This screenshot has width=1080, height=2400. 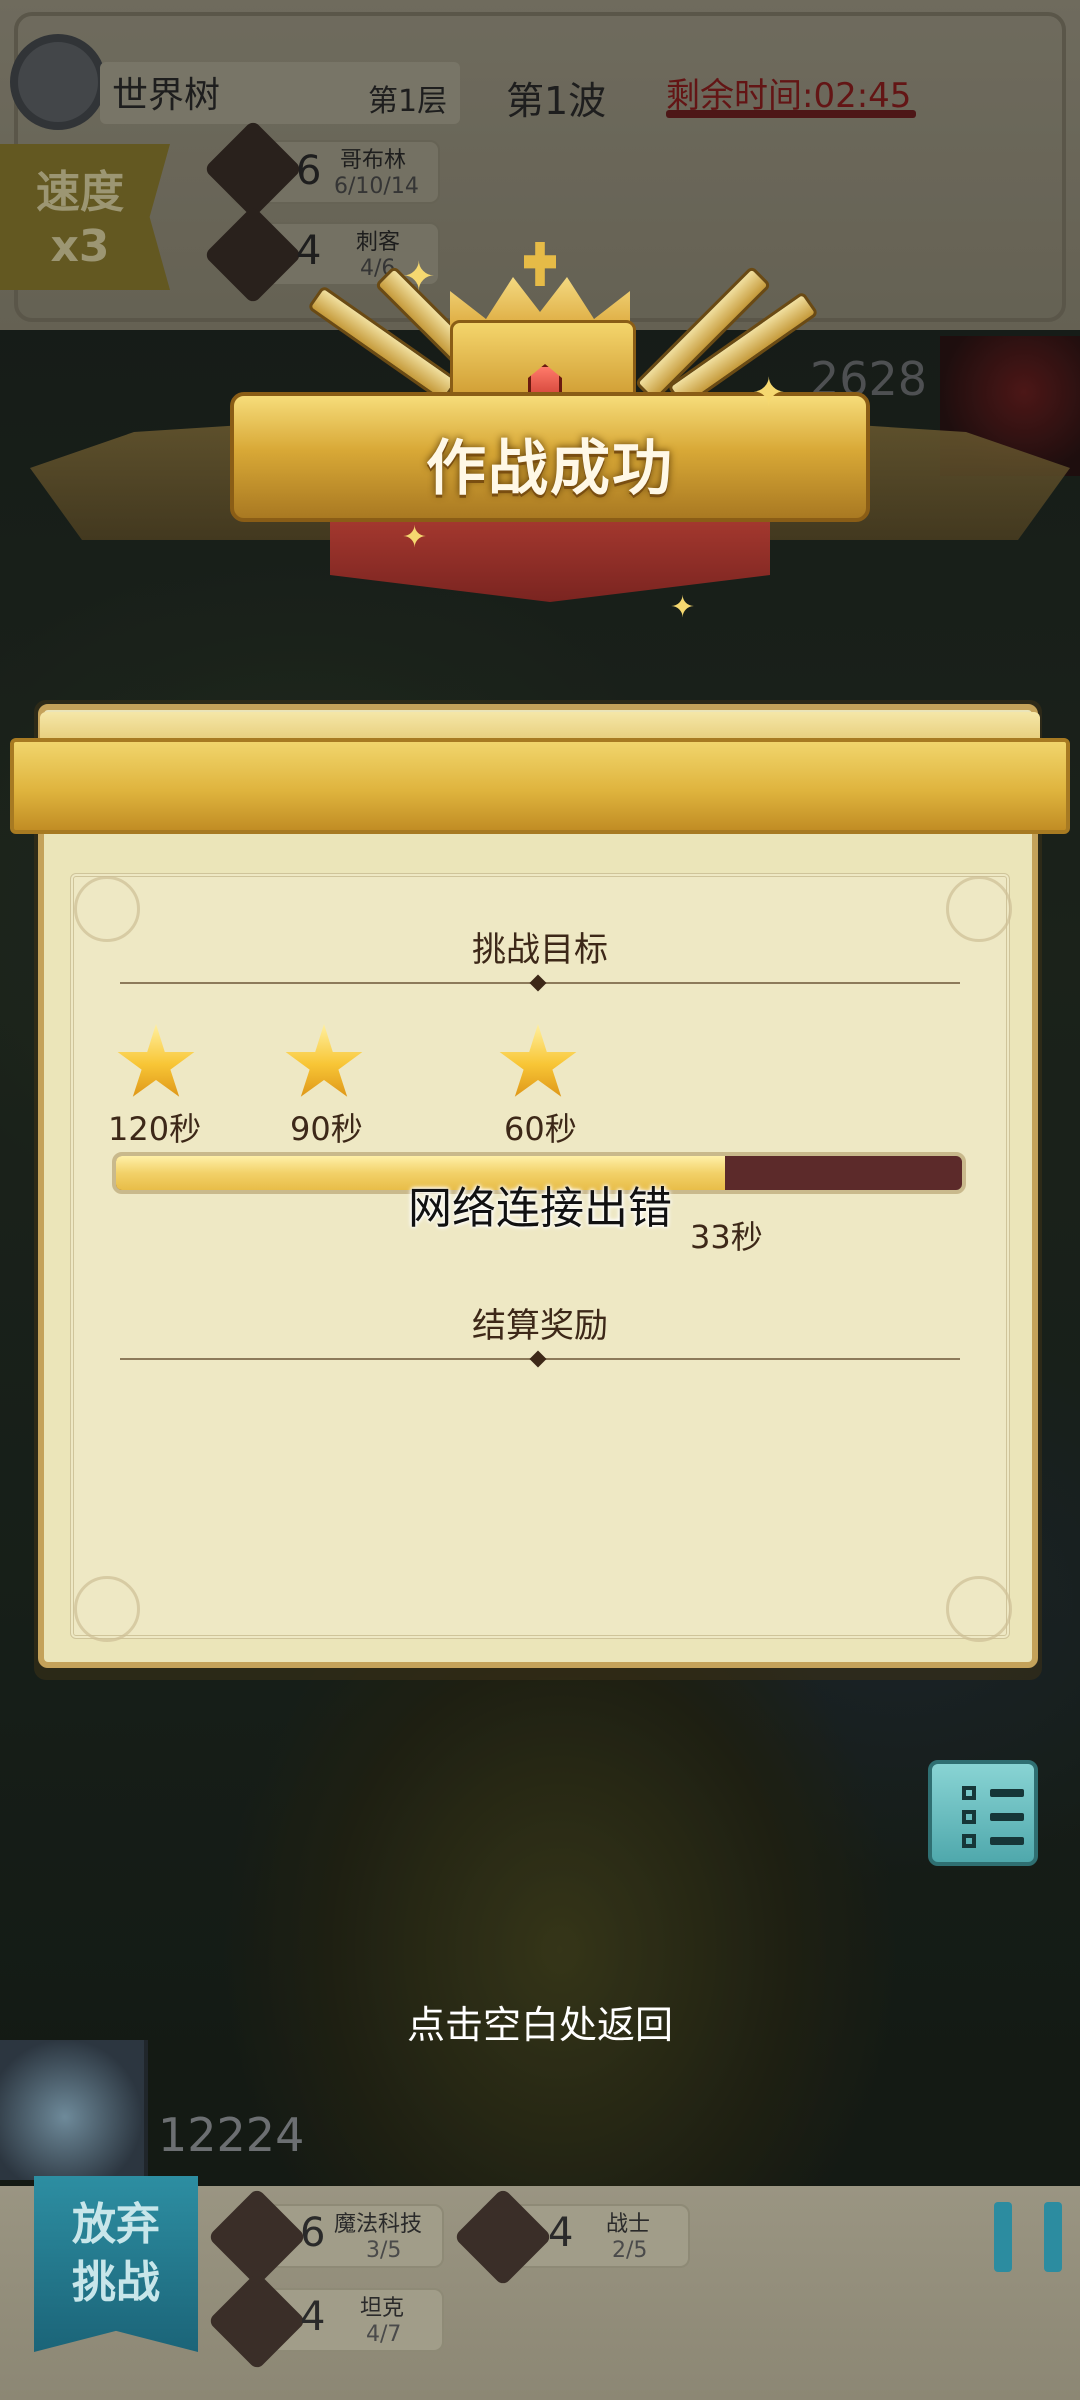 What do you see at coordinates (384, 2334) in the screenshot?
I see `synergy-progress: 4/7` at bounding box center [384, 2334].